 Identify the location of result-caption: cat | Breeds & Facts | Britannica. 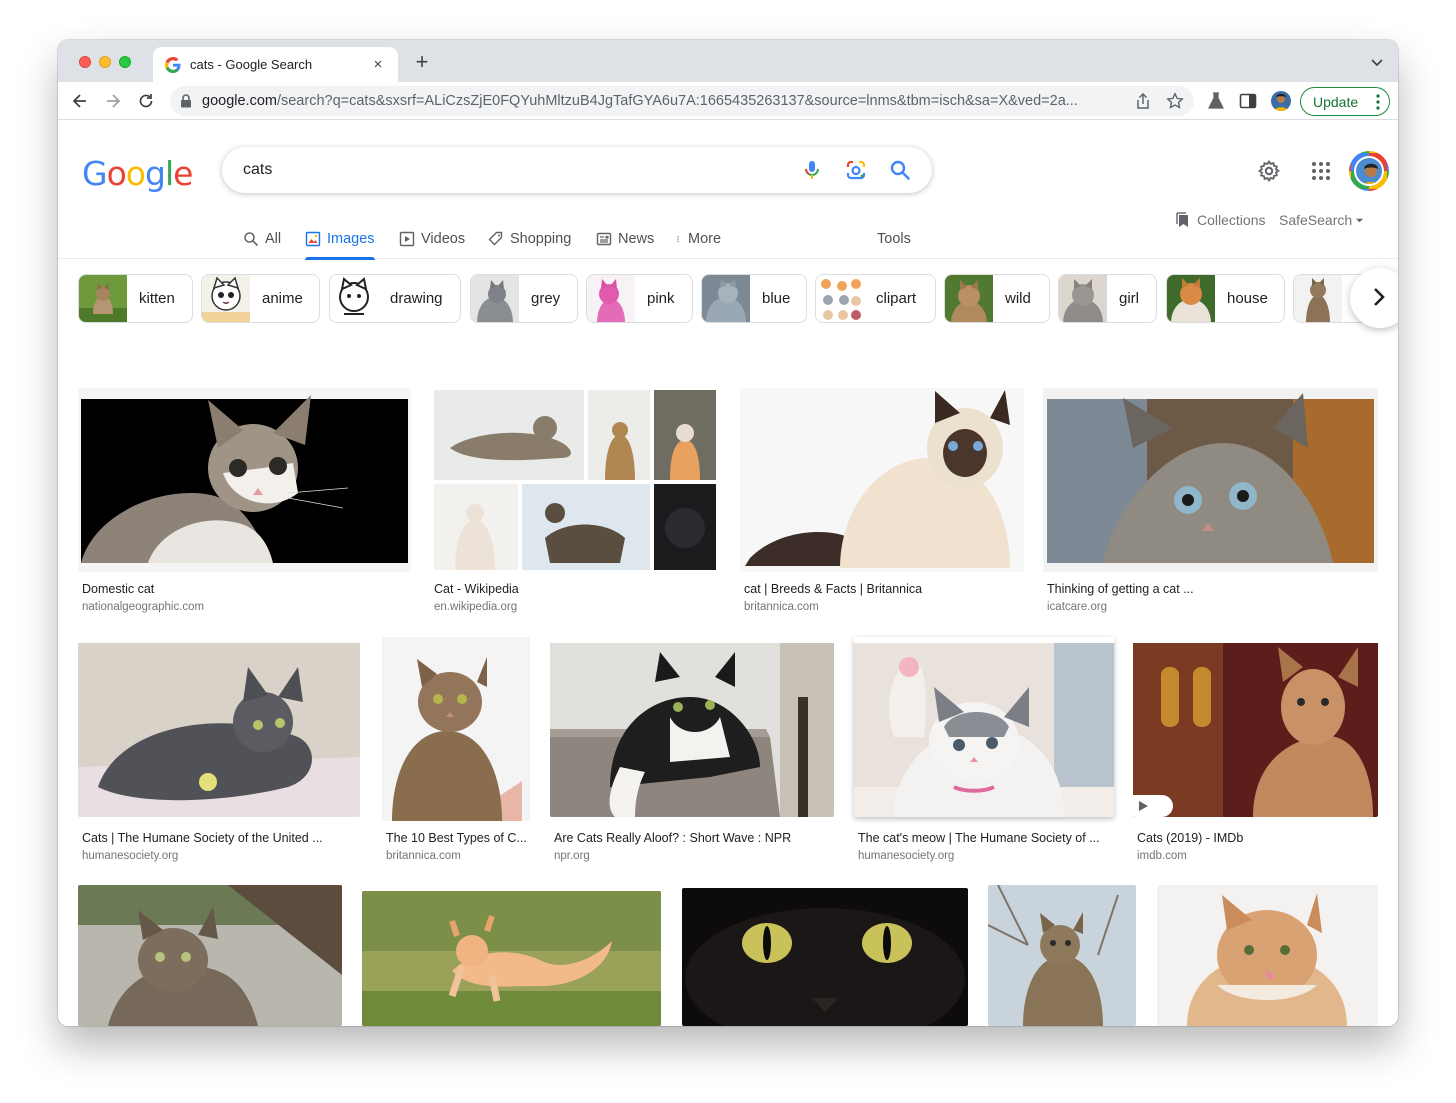
(884, 589).